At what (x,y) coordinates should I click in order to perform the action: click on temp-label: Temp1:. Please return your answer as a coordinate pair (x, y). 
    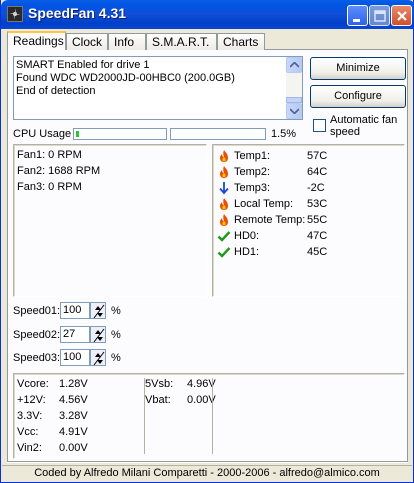
    Looking at the image, I should click on (252, 156).